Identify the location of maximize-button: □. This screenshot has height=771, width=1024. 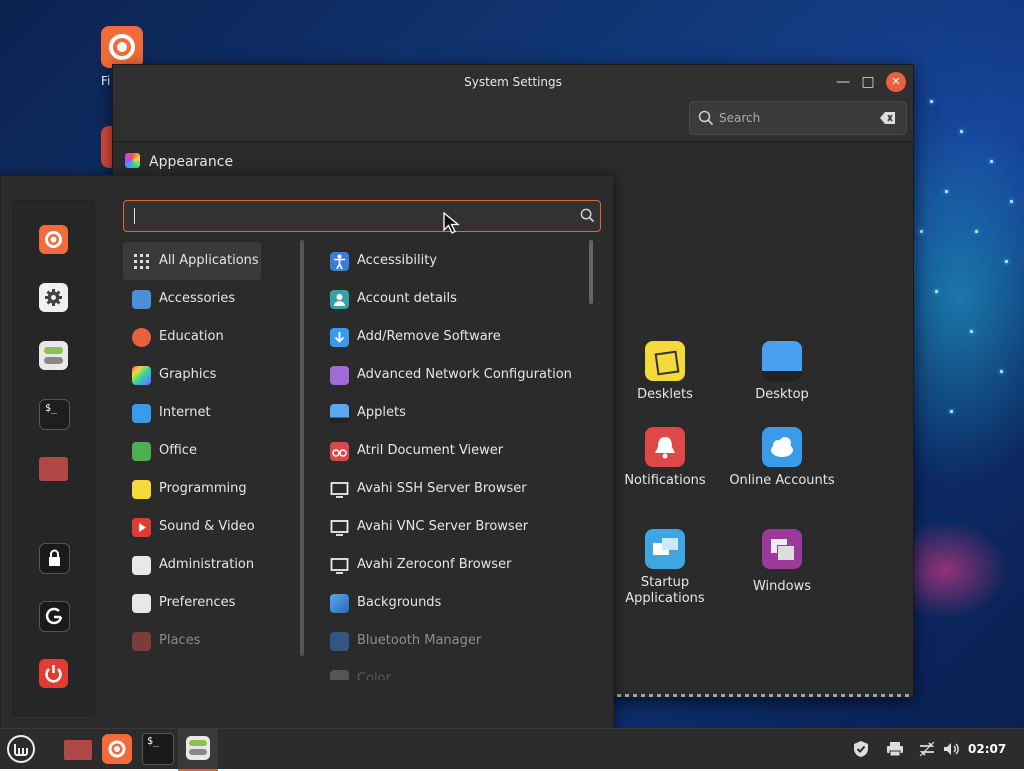
(868, 82).